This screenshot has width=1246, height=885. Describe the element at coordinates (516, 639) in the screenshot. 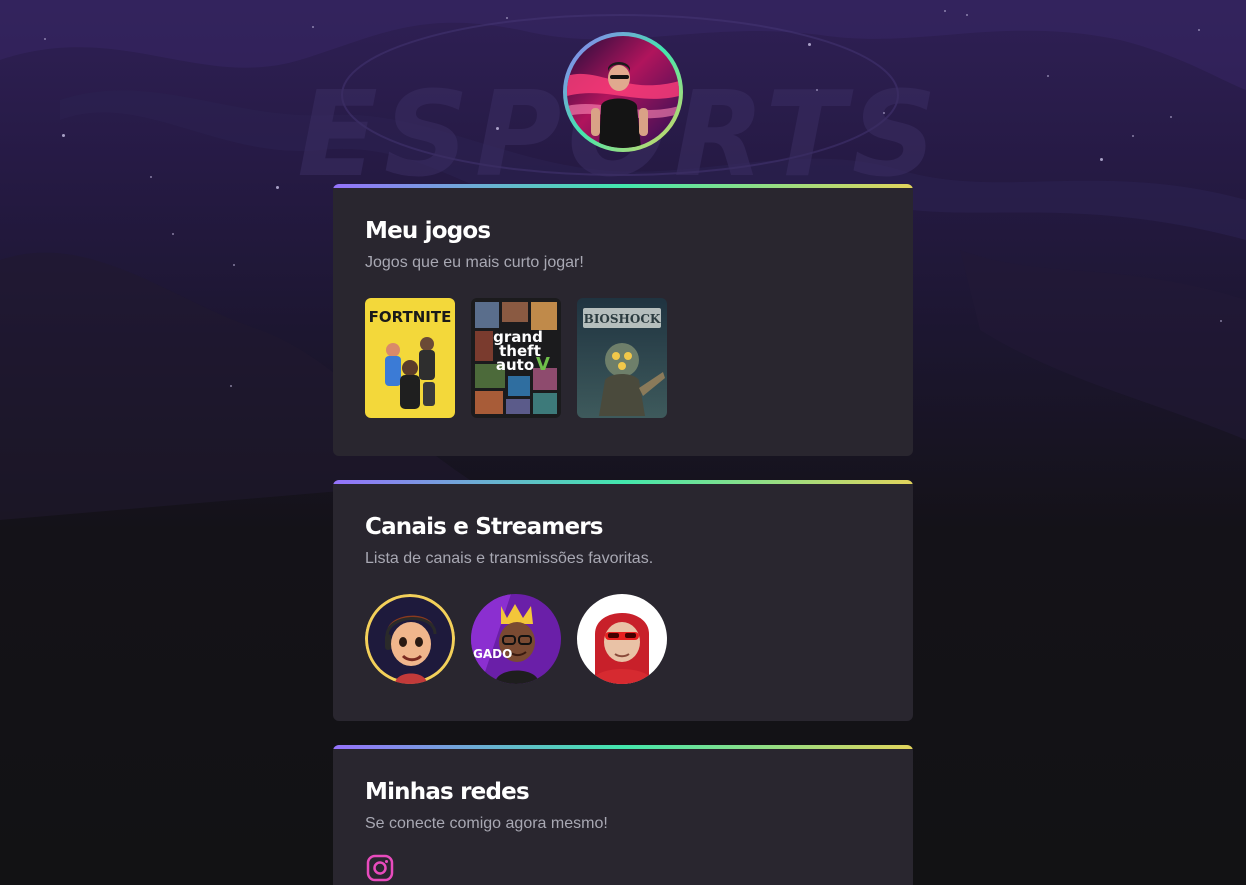

I see `streamer-avatar-2: GADO` at that location.